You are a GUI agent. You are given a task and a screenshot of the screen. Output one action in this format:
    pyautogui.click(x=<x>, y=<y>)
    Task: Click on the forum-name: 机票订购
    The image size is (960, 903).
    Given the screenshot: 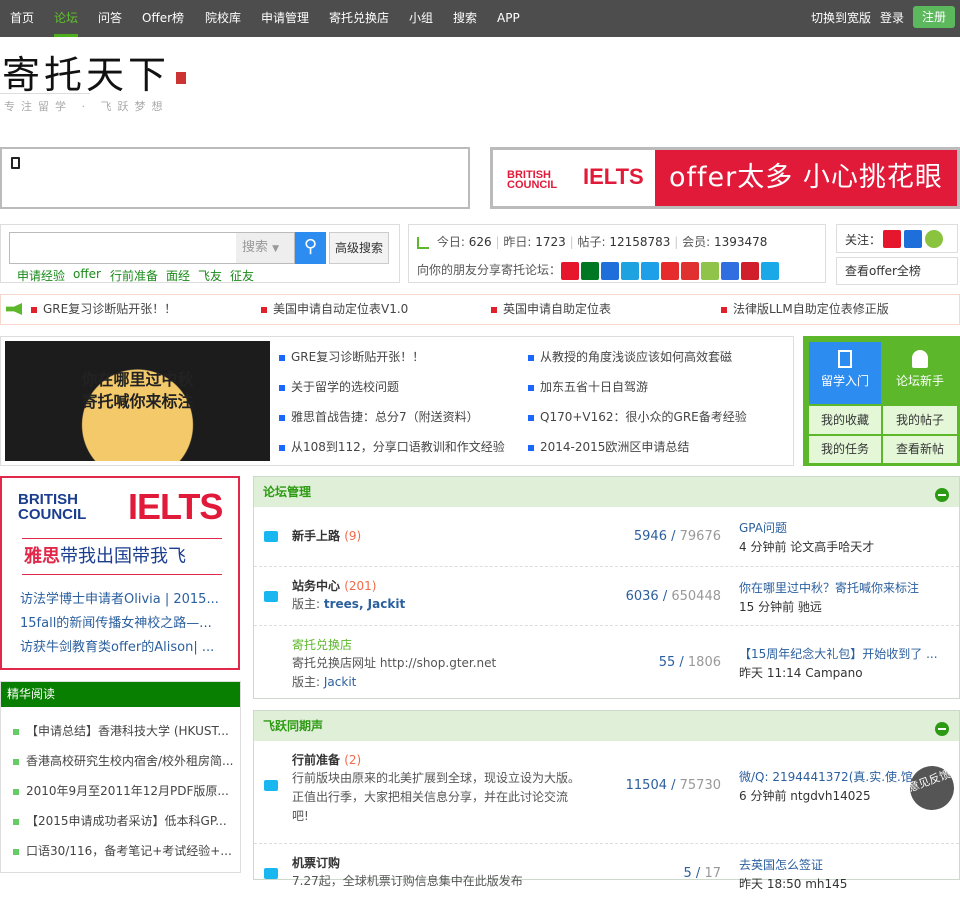 What is the action you would take?
    pyautogui.click(x=316, y=862)
    